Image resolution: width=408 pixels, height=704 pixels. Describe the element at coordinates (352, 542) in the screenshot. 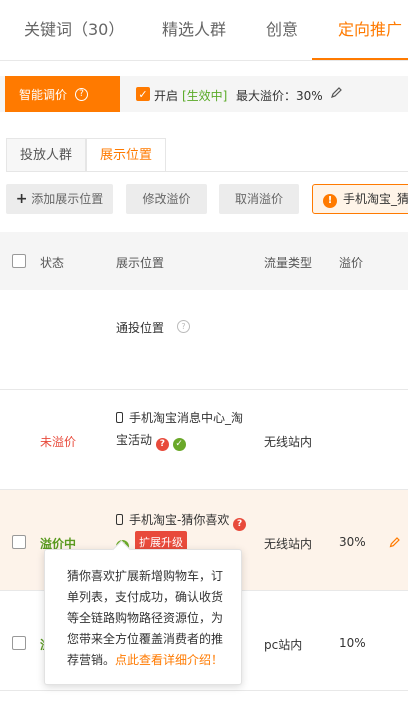

I see `premium-value: 30%` at that location.